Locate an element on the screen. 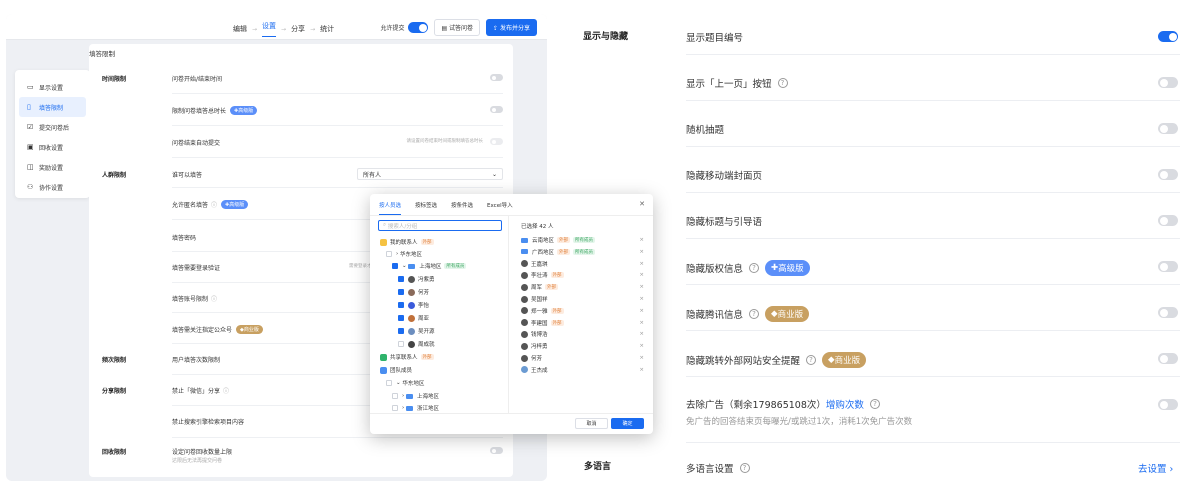 Image resolution: width=1196 pixels, height=481 pixels. tree-person: 吴开源 is located at coordinates (416, 331).